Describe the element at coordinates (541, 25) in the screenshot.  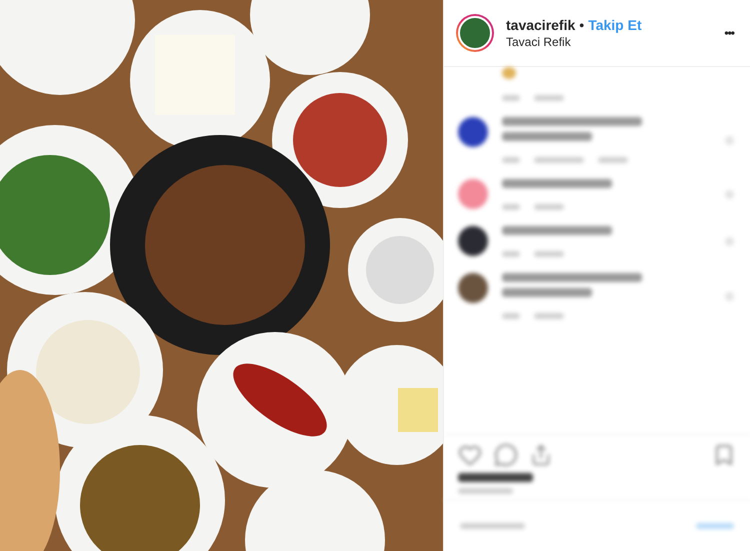
I see `username: tavacirefik` at that location.